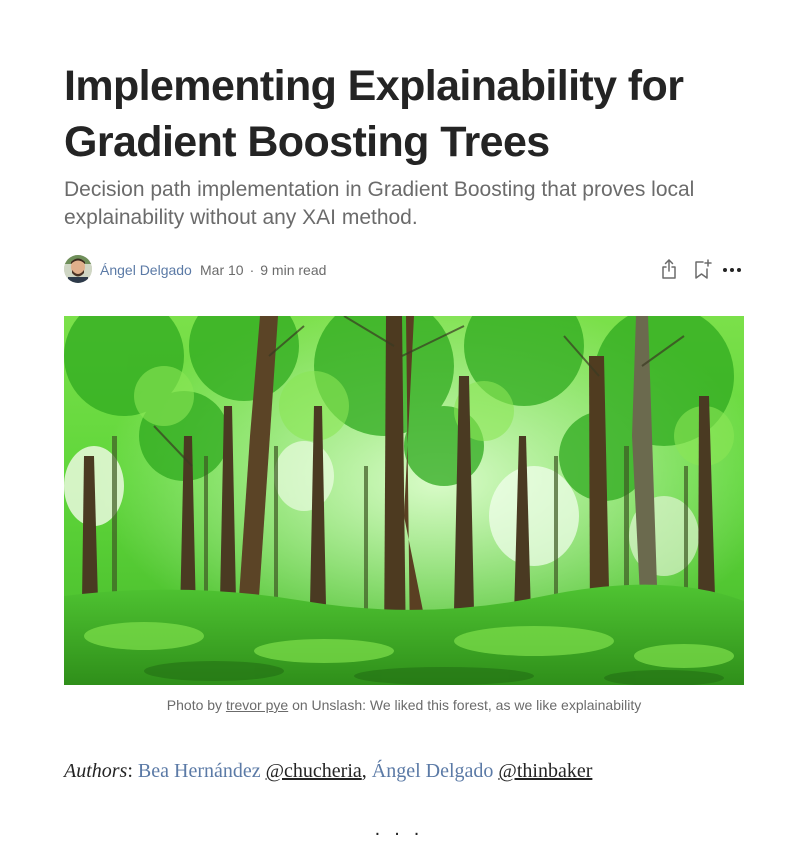  I want to click on caption-prefix: Photo by, so click(196, 705).